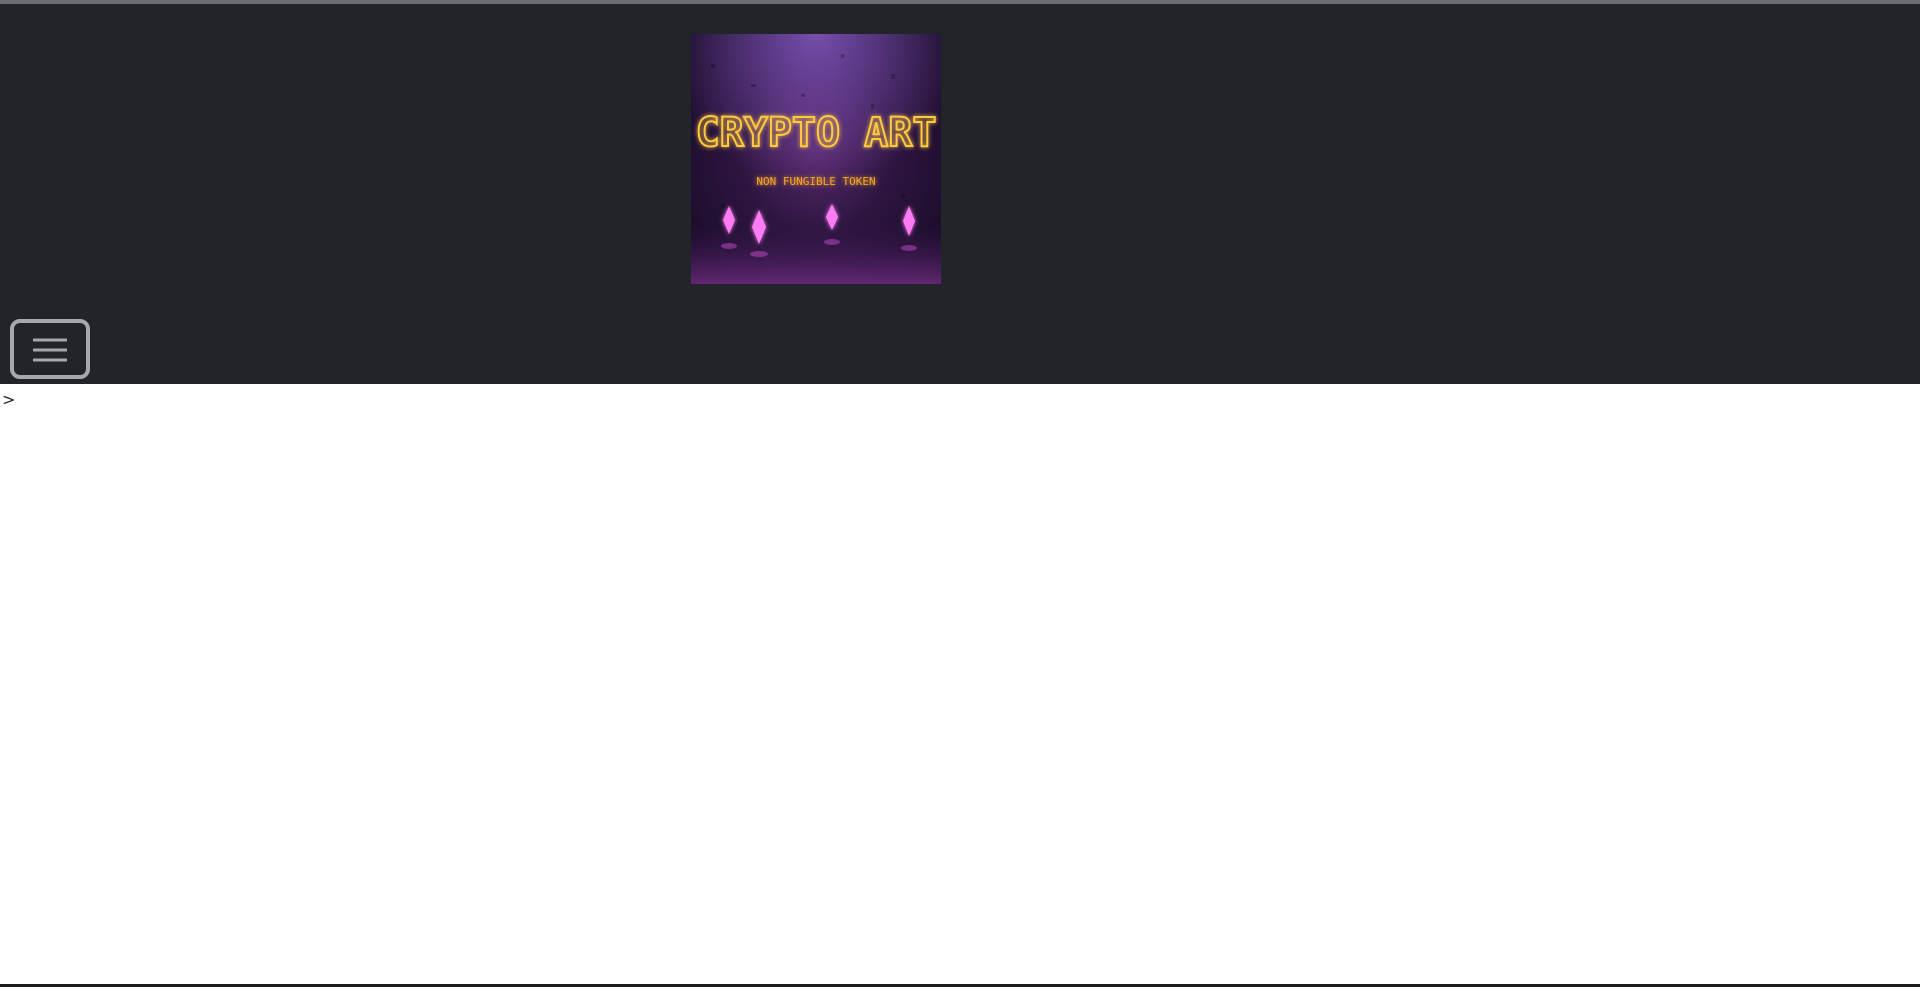 This screenshot has width=1920, height=987. I want to click on brand-logo: CRYPTO ART NON FUNGIBLE TOKEN, so click(816, 159).